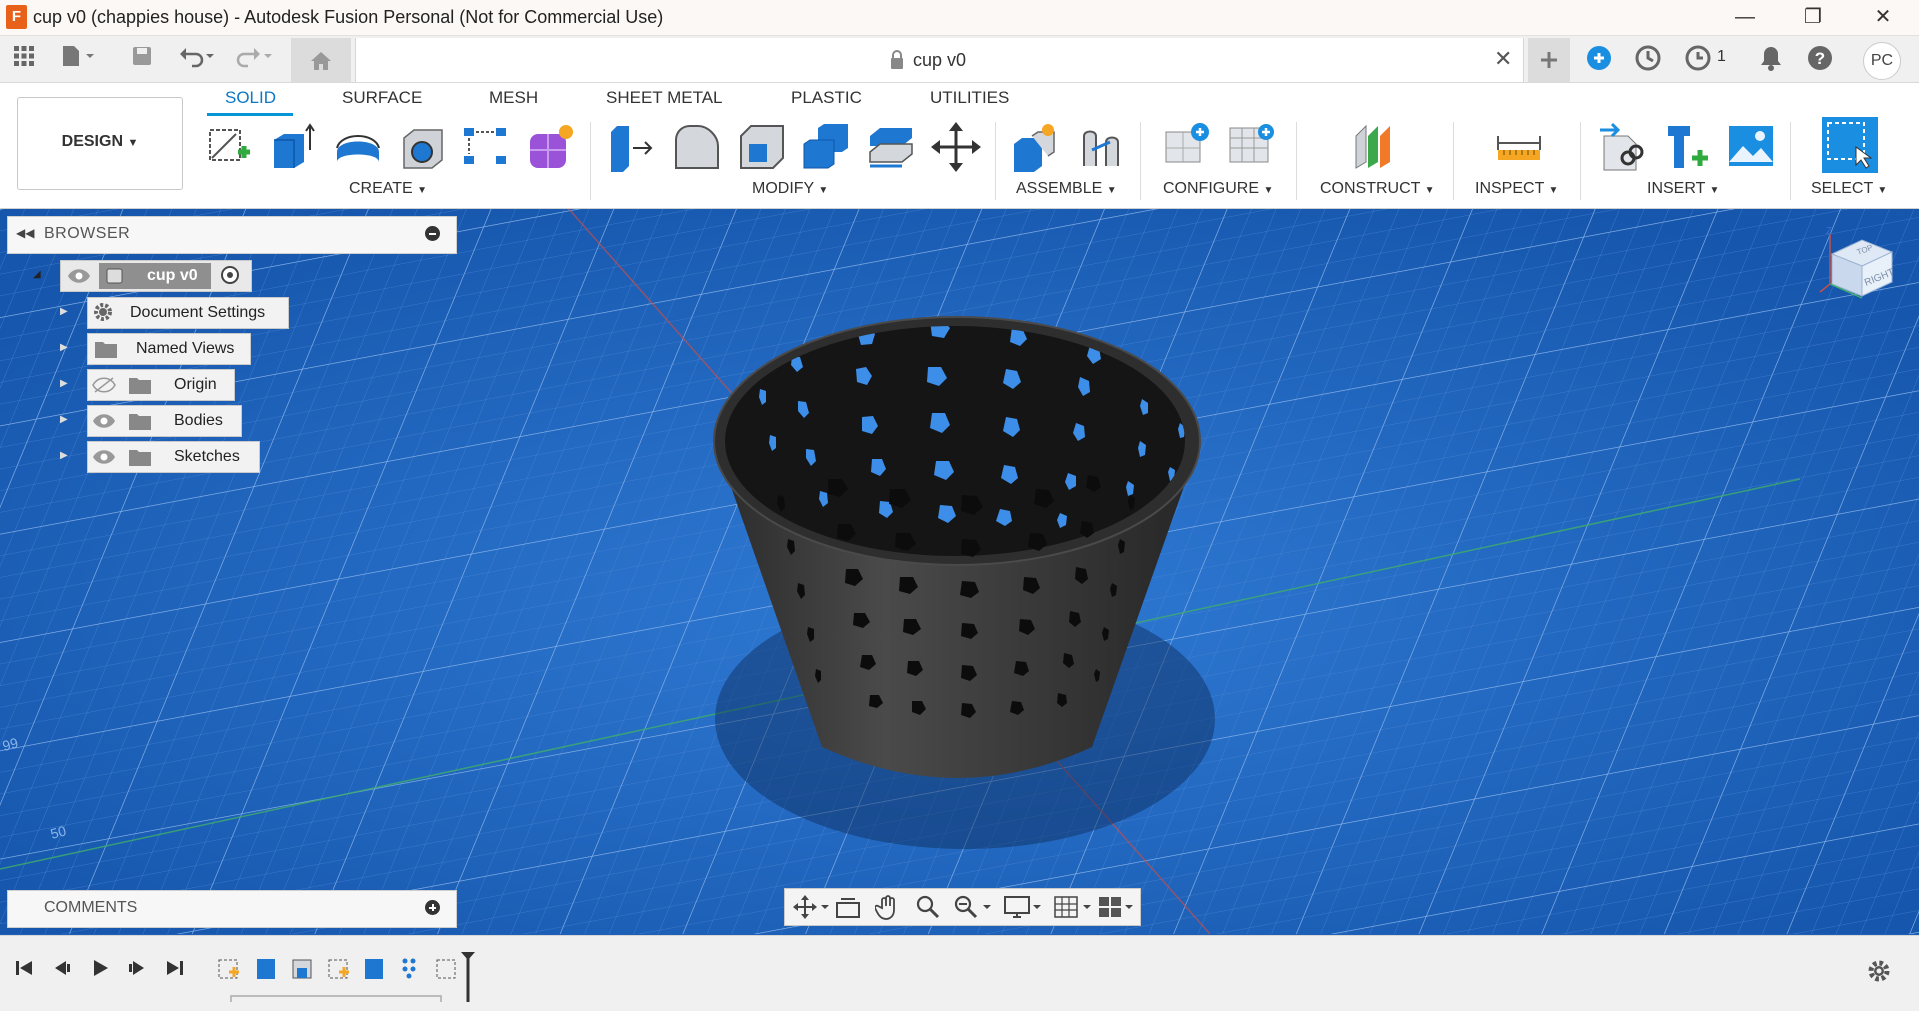  Describe the element at coordinates (24, 58) in the screenshot. I see `data-panel-grid-icon` at that location.